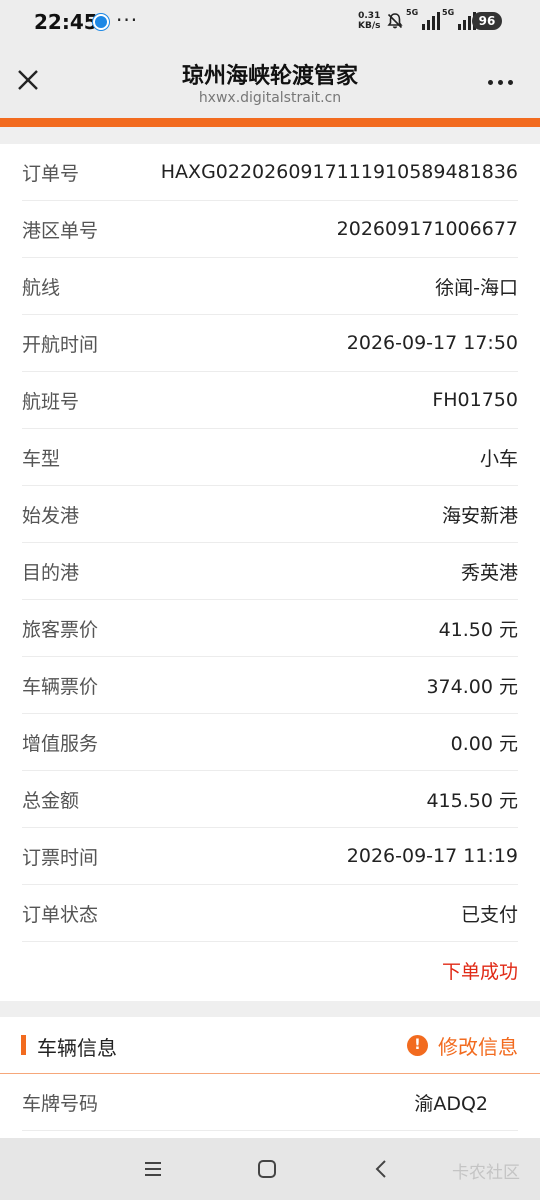  Describe the element at coordinates (270, 122) in the screenshot. I see `header-accent-band` at that location.